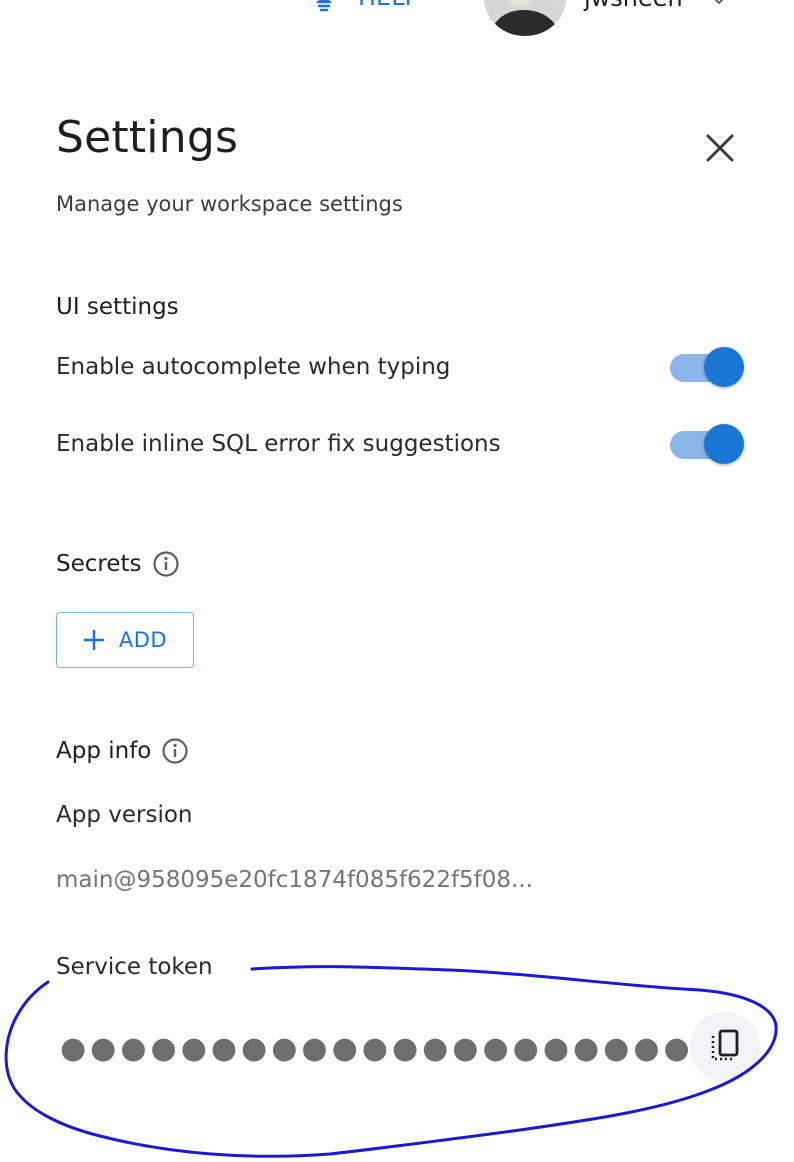 Image resolution: width=794 pixels, height=1162 pixels. Describe the element at coordinates (388, 5) in the screenshot. I see `help-label: HELP` at that location.